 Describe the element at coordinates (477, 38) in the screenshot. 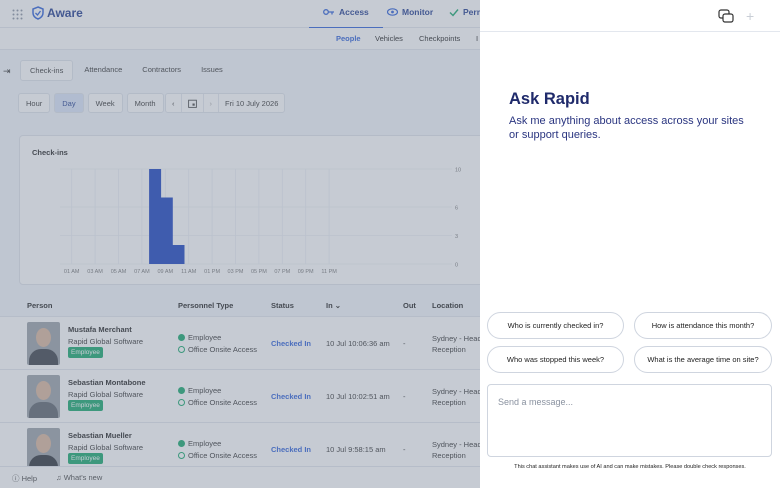

I see `subnav-more: I` at that location.